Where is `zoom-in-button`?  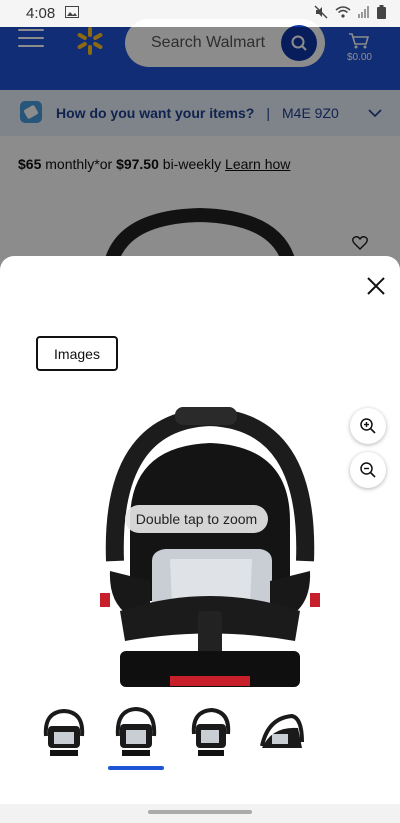
zoom-in-button is located at coordinates (368, 426).